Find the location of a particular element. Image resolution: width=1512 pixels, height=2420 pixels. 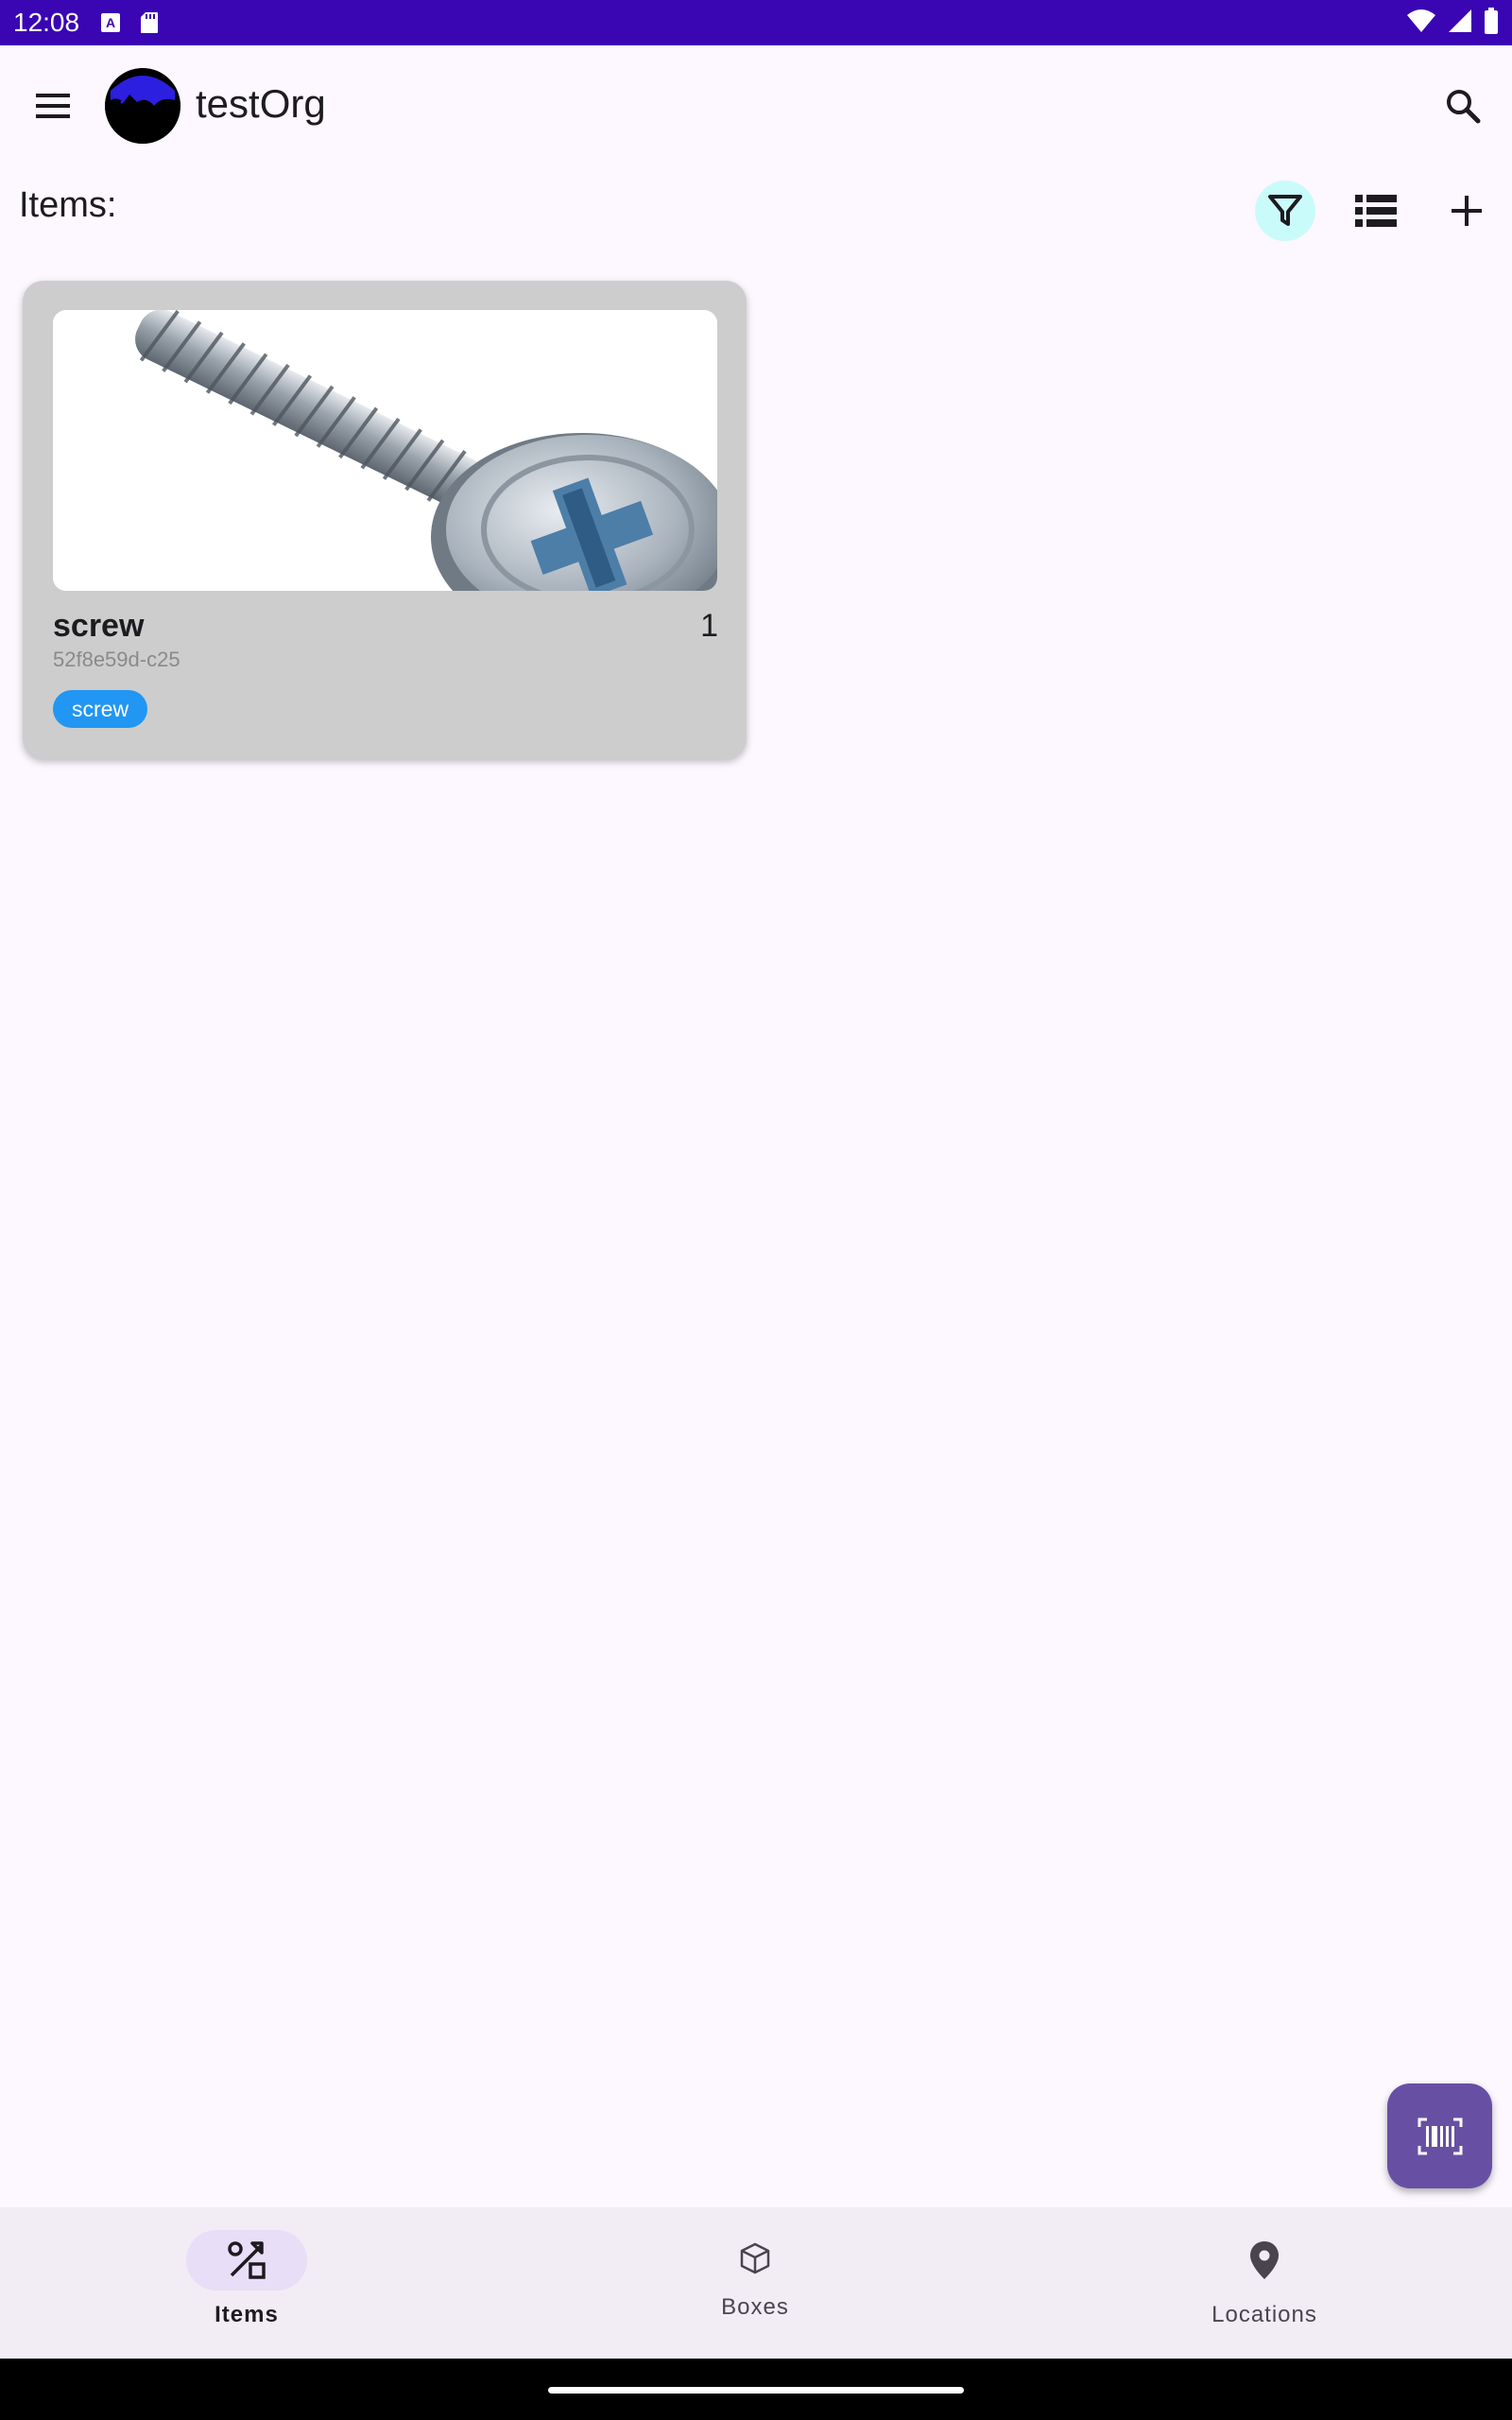

item-image is located at coordinates (385, 450).